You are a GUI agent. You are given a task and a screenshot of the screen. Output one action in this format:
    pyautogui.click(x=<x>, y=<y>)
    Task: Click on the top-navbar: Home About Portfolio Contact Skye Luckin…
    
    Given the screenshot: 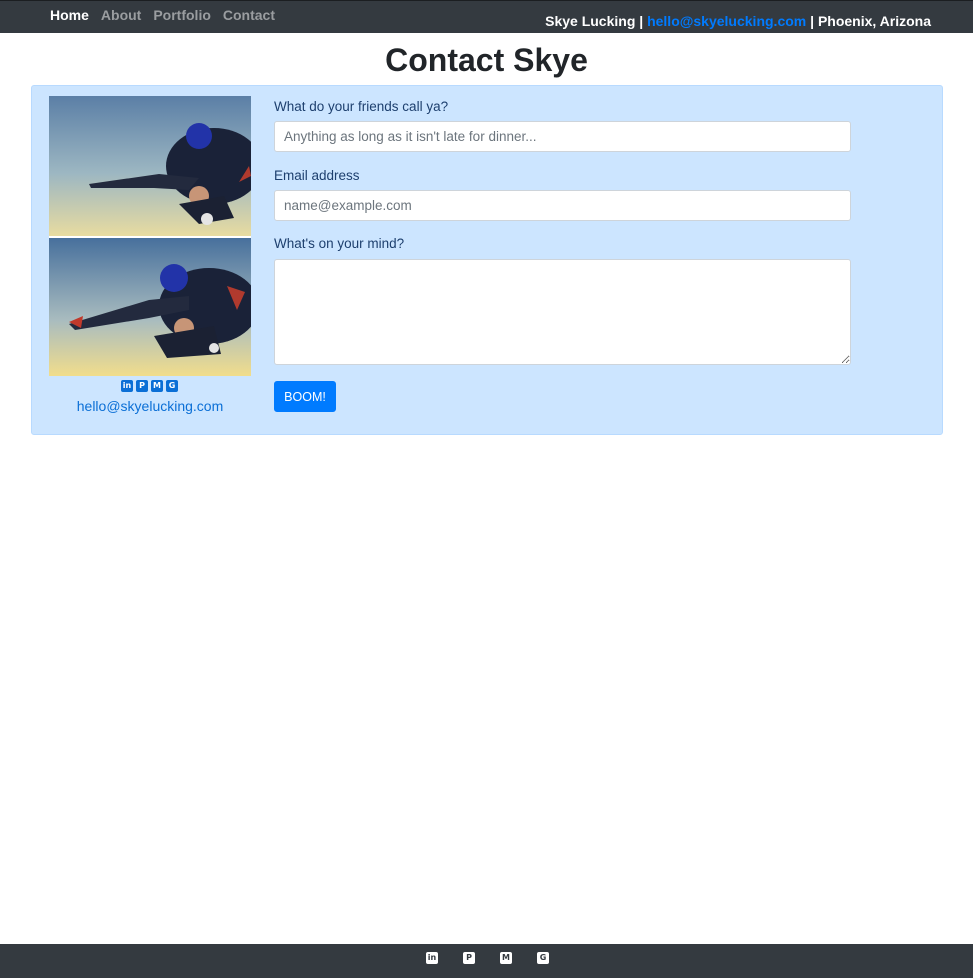 What is the action you would take?
    pyautogui.click(x=486, y=16)
    